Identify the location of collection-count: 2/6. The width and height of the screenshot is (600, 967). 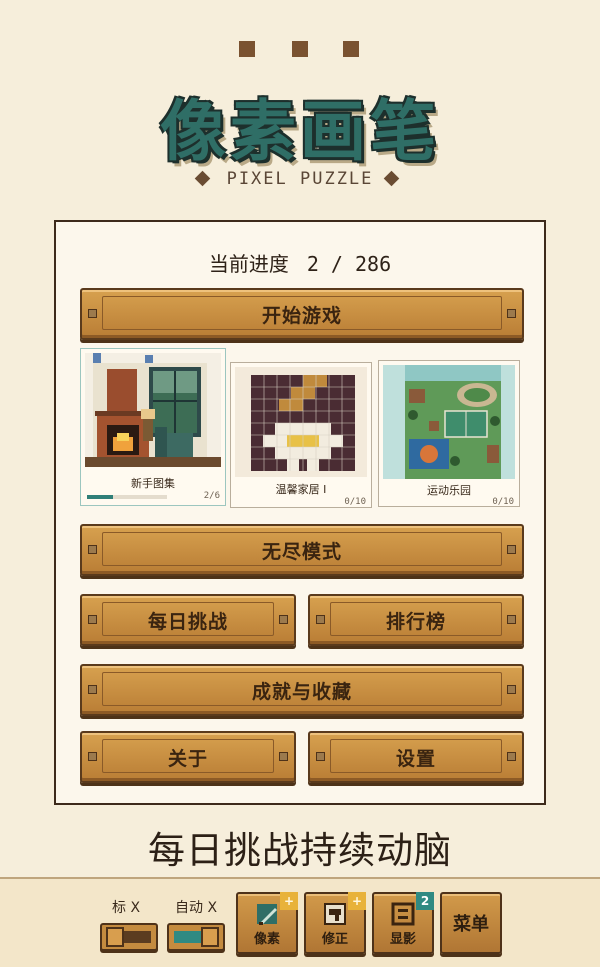
(211, 496).